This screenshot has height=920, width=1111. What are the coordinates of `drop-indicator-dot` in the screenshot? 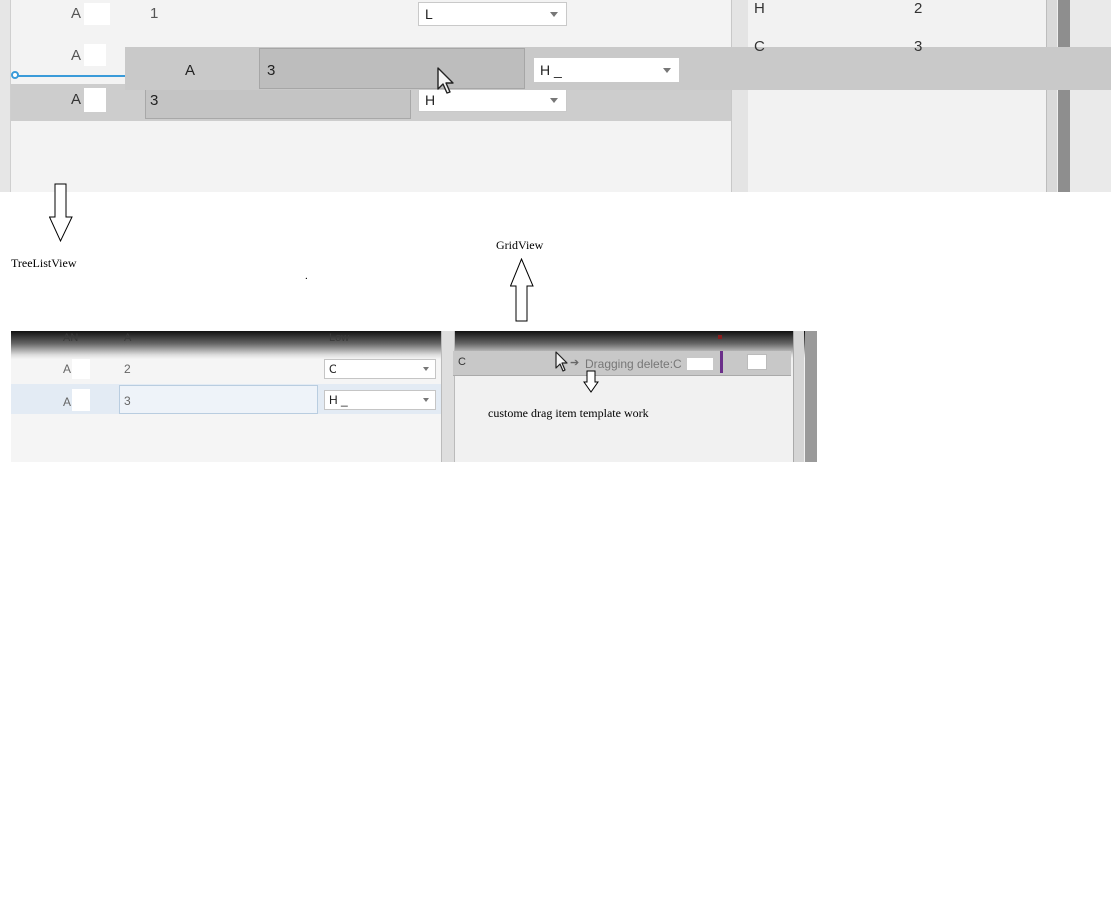 It's located at (15, 75).